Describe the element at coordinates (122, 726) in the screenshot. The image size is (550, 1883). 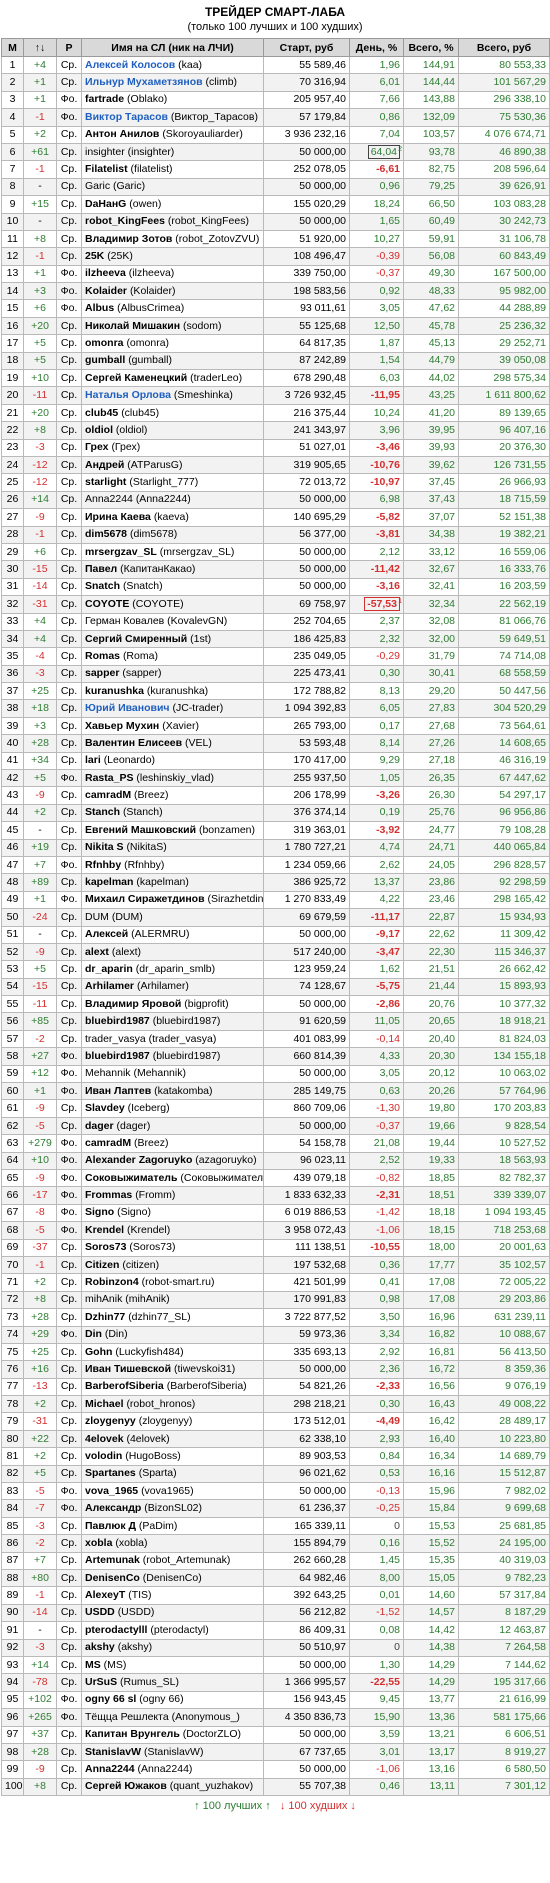
I see `participant-name-link: Хавьер Мухин` at that location.